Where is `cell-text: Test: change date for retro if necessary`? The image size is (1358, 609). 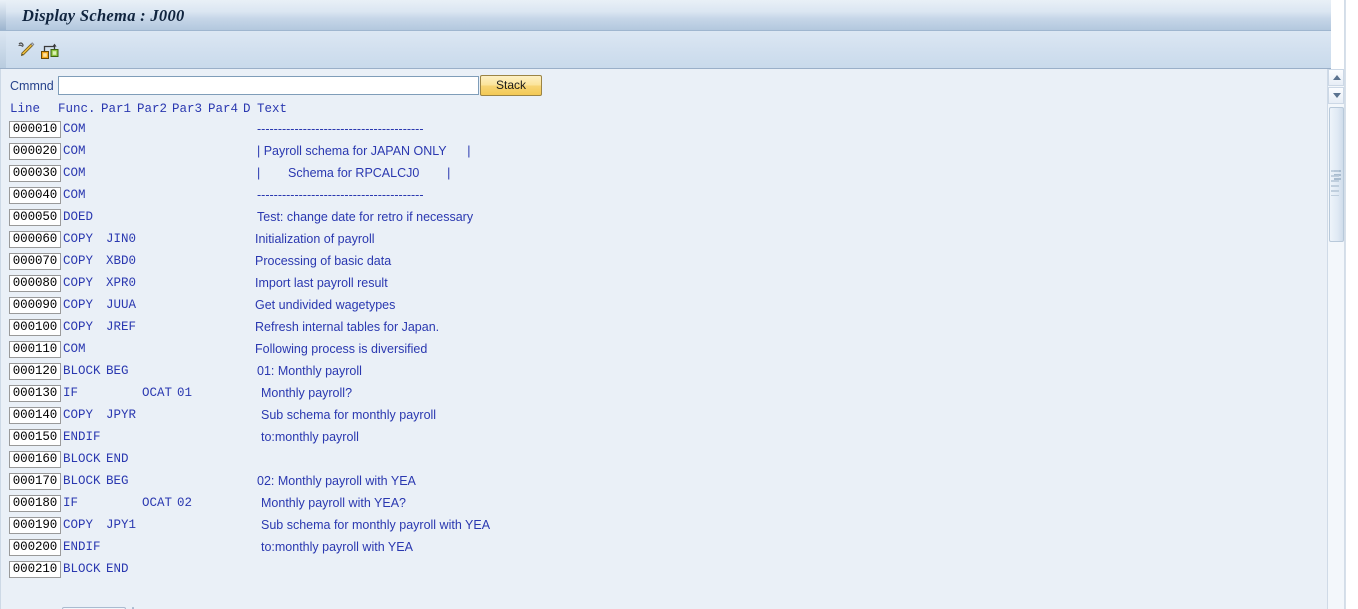
cell-text: Test: change date for retro if necessary is located at coordinates (365, 217).